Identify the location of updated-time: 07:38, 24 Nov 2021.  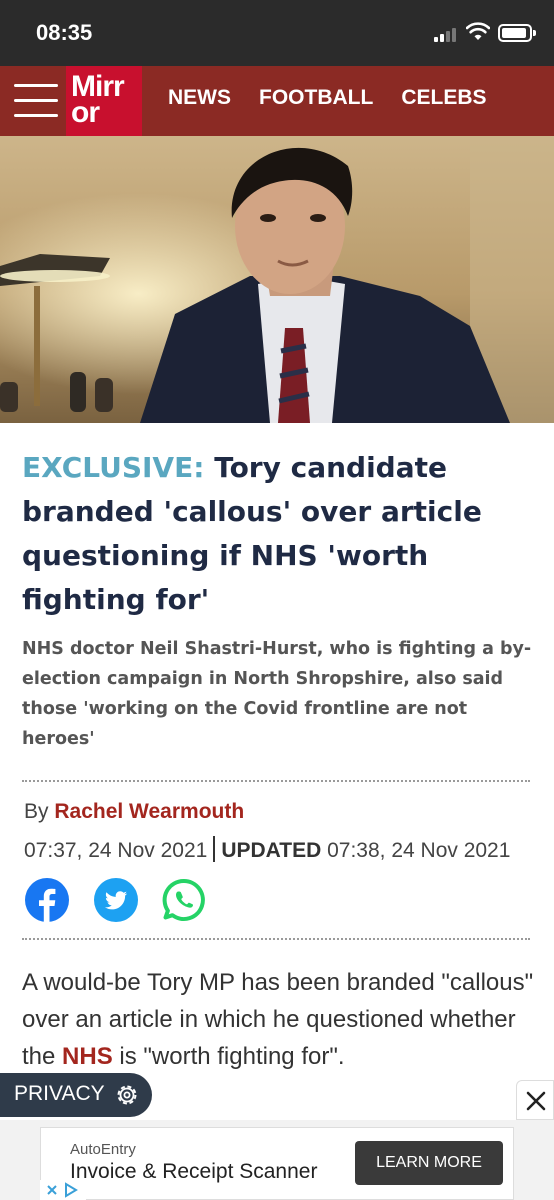
(419, 850).